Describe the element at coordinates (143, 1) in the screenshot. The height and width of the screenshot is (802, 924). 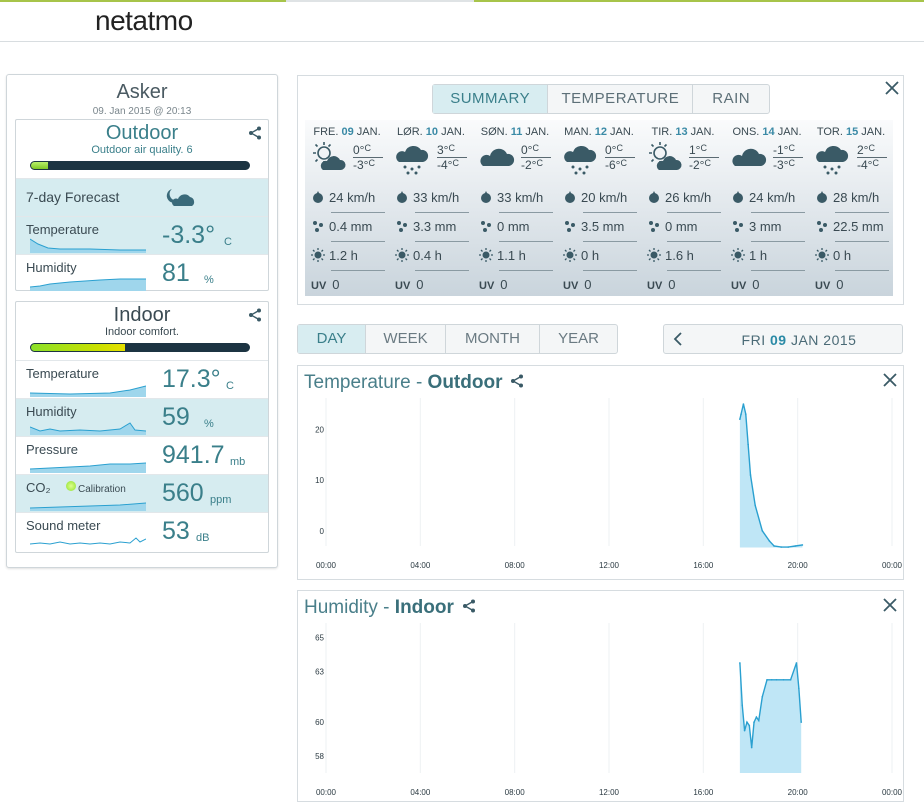
I see `top-accent-line` at that location.